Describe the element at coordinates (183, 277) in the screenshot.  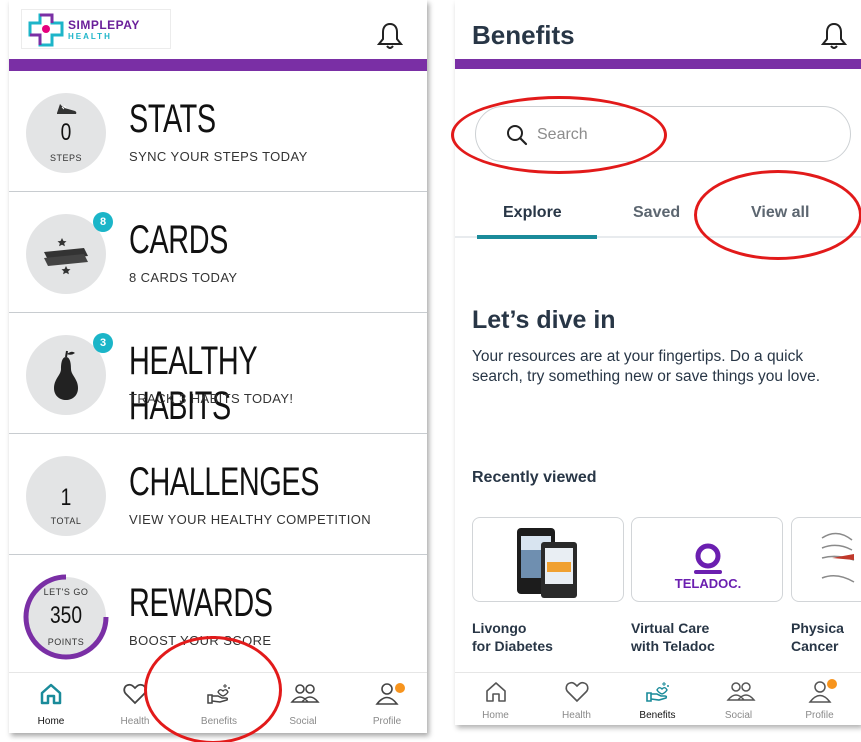
I see `cards-subtitle: 8 CARDS TODAY` at that location.